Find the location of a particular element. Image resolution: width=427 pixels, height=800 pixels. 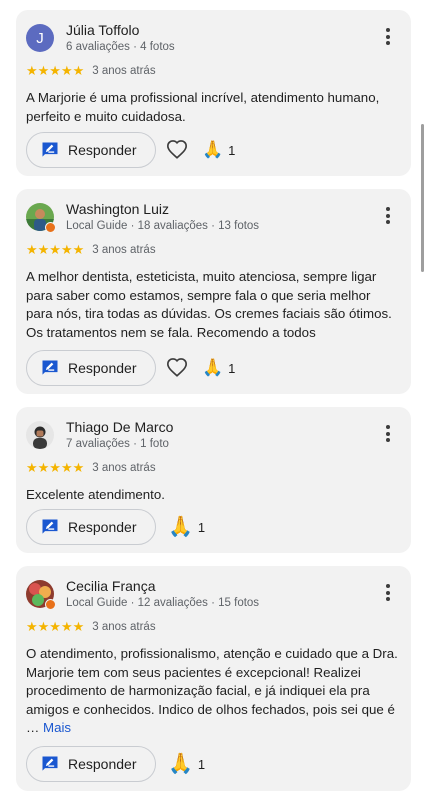

reviewer-name: Thiago De Marco is located at coordinates (119, 427).